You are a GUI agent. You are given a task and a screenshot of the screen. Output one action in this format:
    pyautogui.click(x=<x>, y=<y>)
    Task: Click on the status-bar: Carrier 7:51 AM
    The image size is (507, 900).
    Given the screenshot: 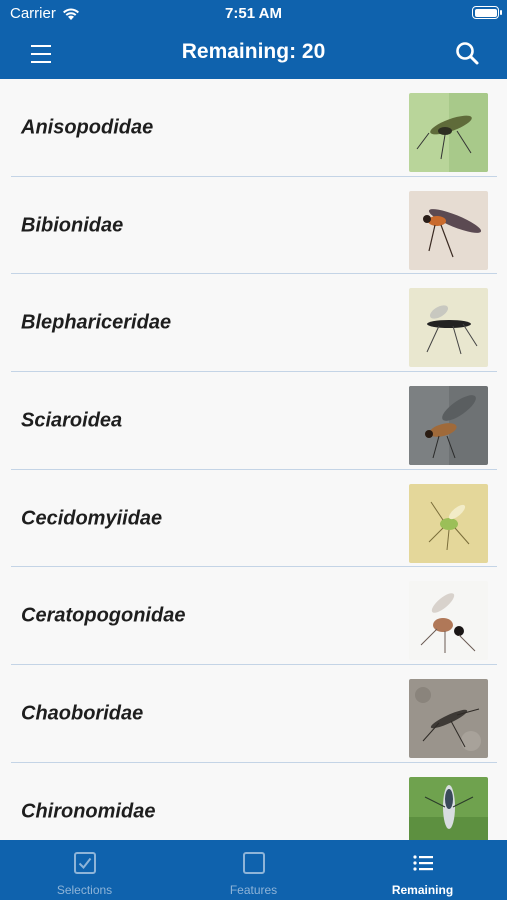 What is the action you would take?
    pyautogui.click(x=253, y=14)
    